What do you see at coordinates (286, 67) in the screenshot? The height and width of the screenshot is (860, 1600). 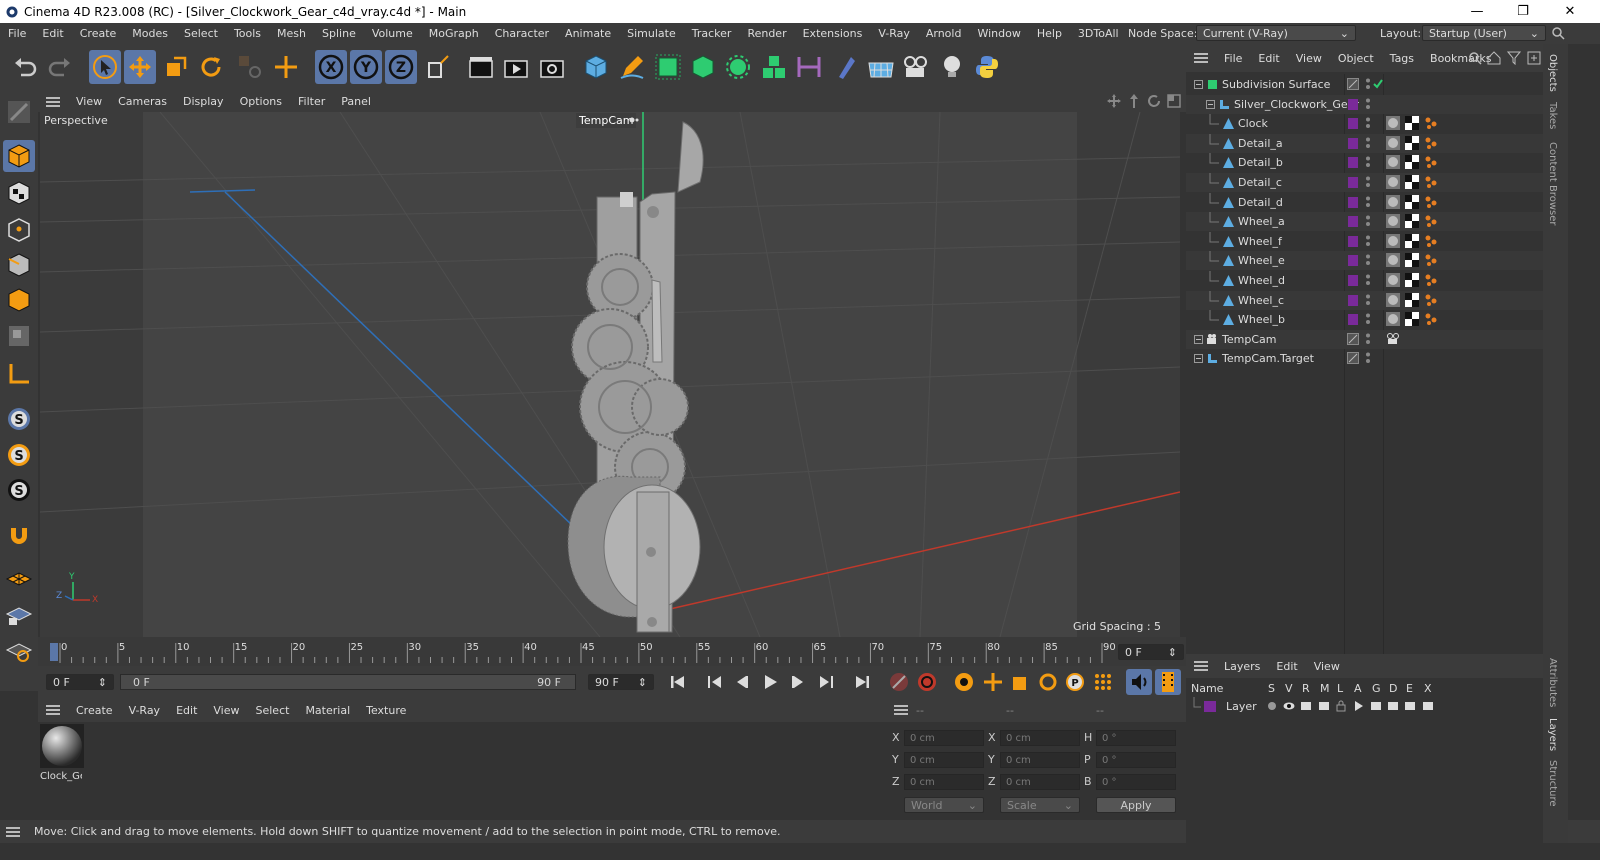 I see `axis-move-button` at bounding box center [286, 67].